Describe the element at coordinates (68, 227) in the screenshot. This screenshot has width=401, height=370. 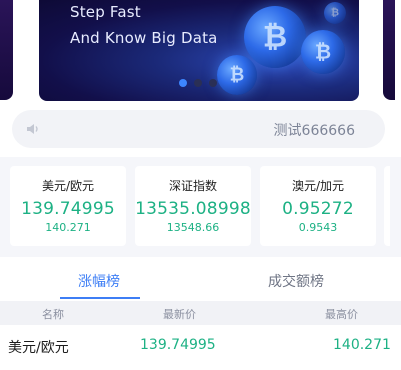
I see `ticker-high: 140.271` at that location.